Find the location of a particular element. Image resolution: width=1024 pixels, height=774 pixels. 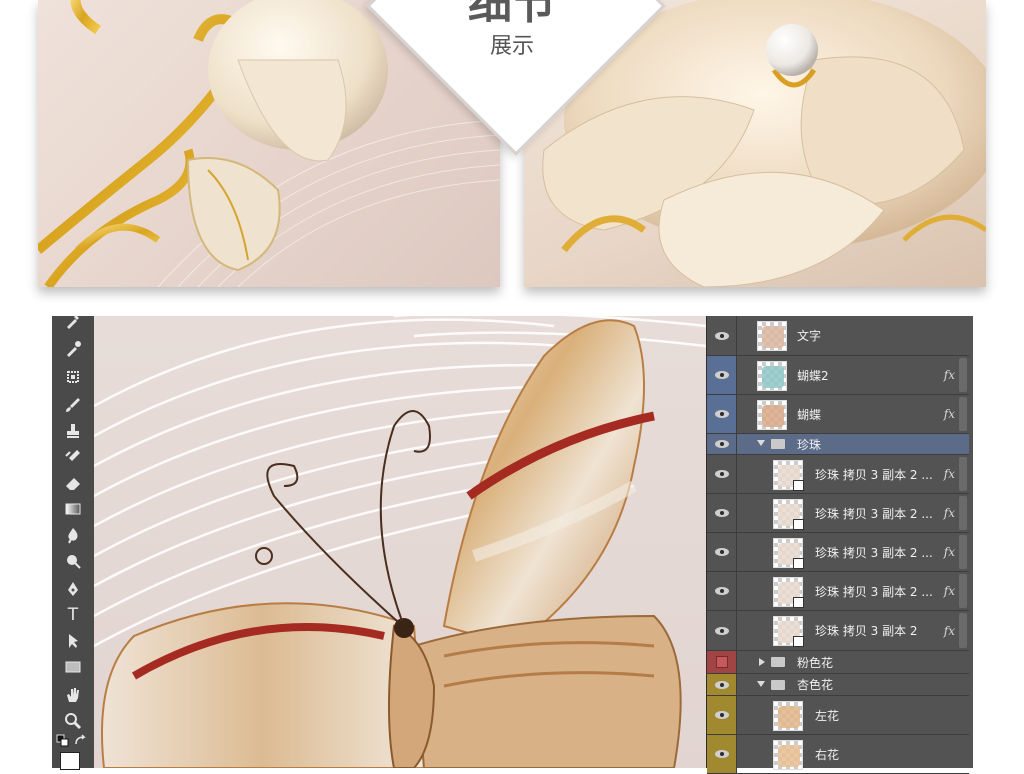

clone-stamp-icon is located at coordinates (73, 431).